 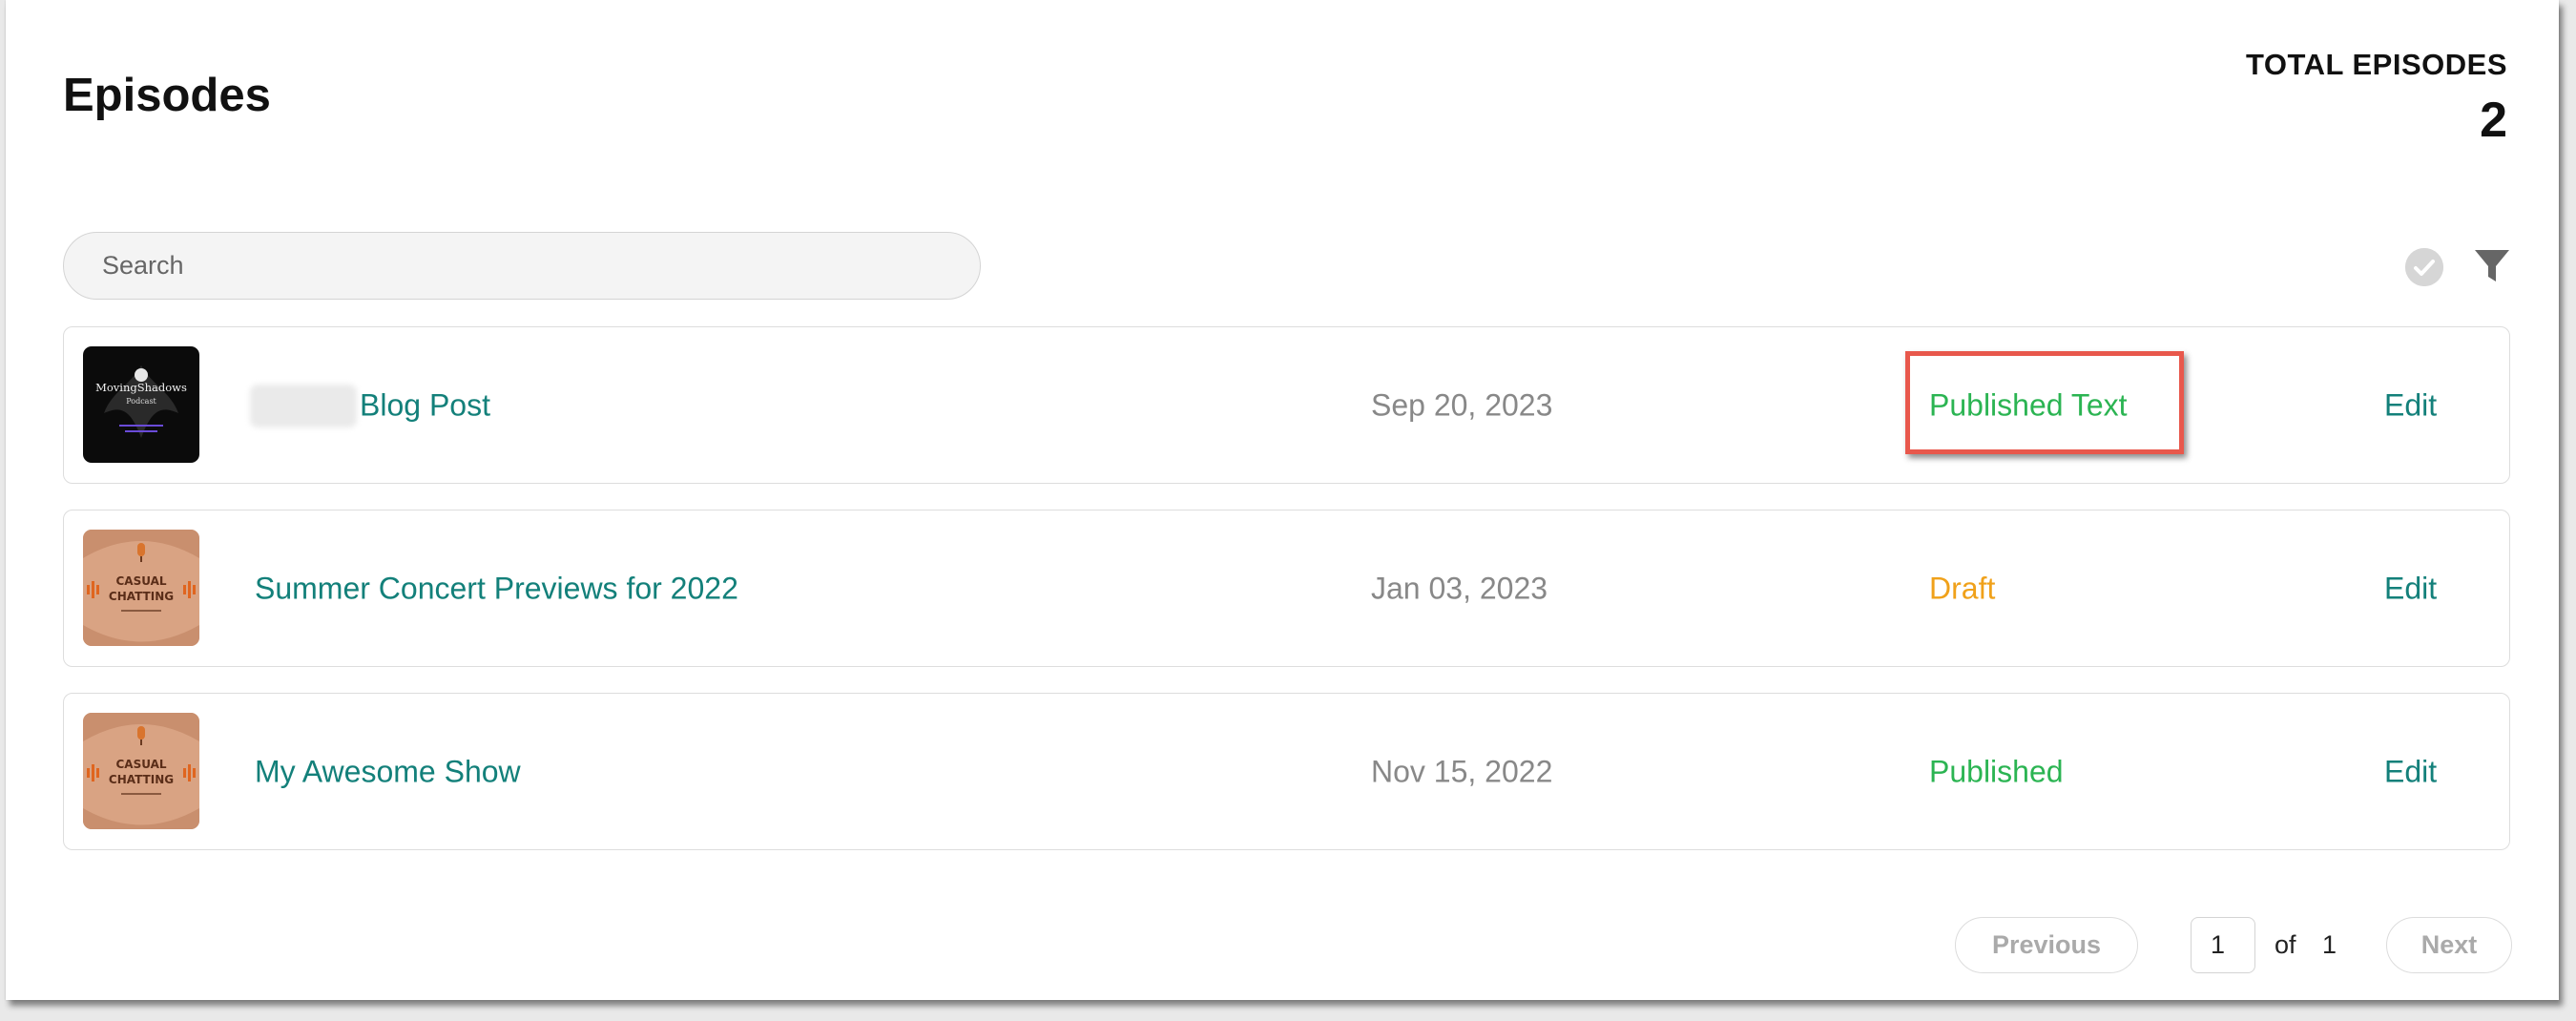 What do you see at coordinates (425, 406) in the screenshot?
I see `episode-title-link: Blog Post` at bounding box center [425, 406].